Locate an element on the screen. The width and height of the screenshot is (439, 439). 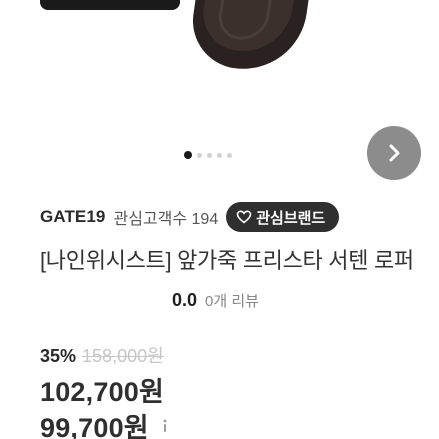
next-image-button is located at coordinates (394, 153).